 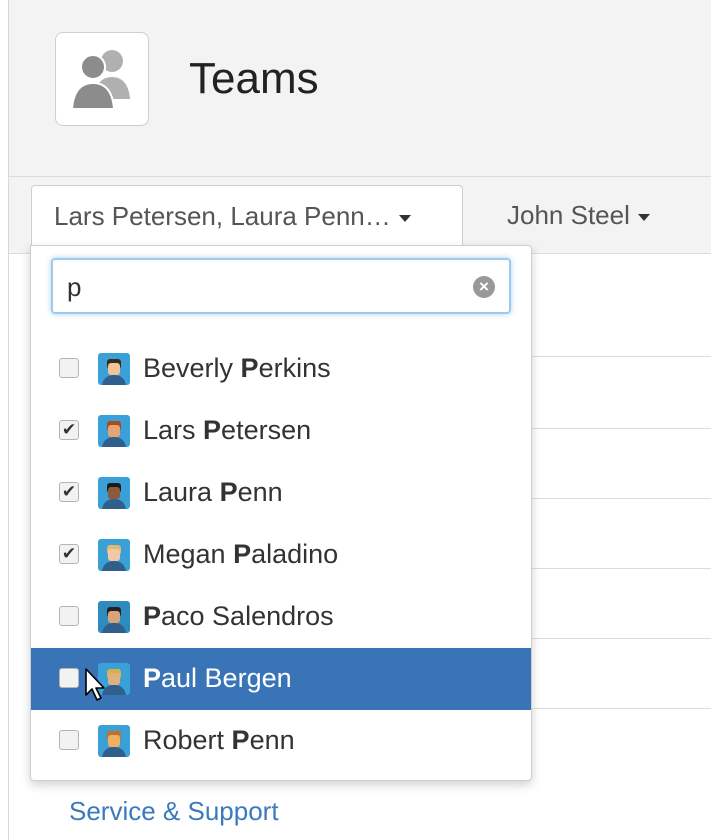 What do you see at coordinates (294, 368) in the screenshot?
I see `person-name-part: erkins` at bounding box center [294, 368].